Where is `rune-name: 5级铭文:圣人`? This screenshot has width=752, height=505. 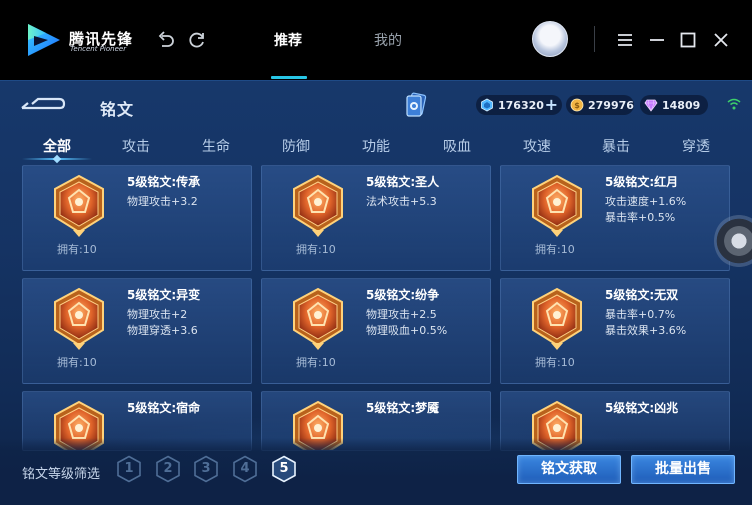 rune-name: 5级铭文:圣人 is located at coordinates (403, 182).